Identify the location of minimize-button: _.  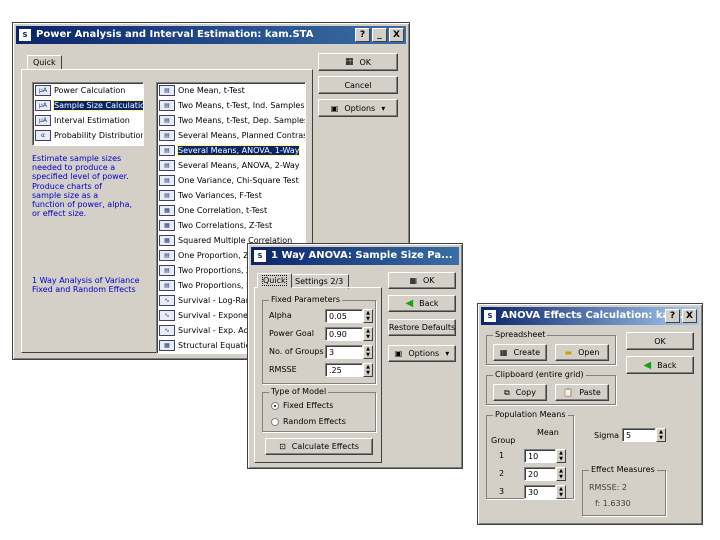
(379, 35).